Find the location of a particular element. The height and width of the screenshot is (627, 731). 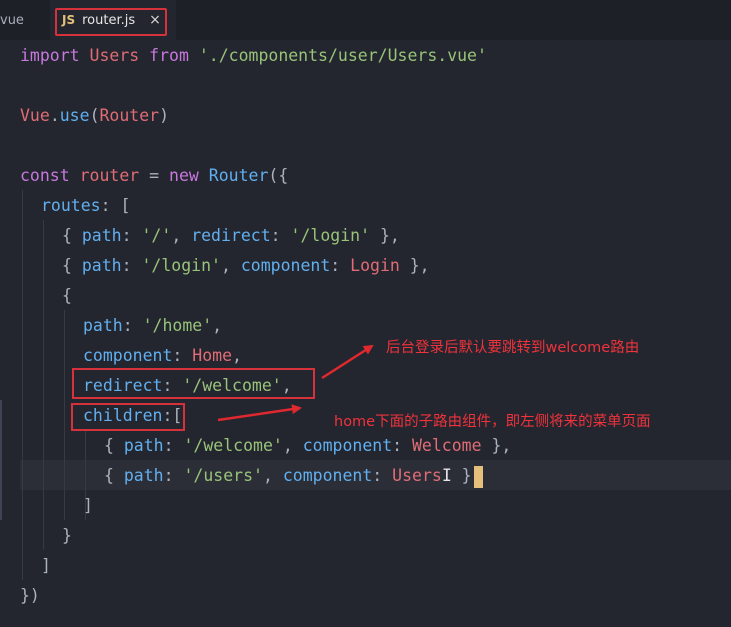

code-line-route-login: { path: '/login', component: Login }, is located at coordinates (246, 265).